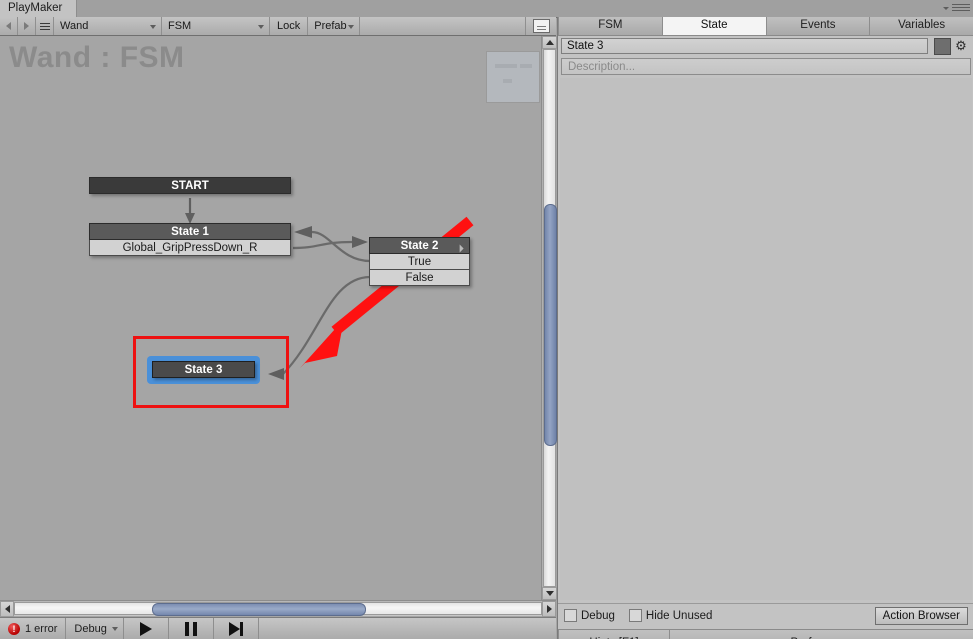 The height and width of the screenshot is (639, 973). I want to click on caret-right-icon, so click(549, 609).